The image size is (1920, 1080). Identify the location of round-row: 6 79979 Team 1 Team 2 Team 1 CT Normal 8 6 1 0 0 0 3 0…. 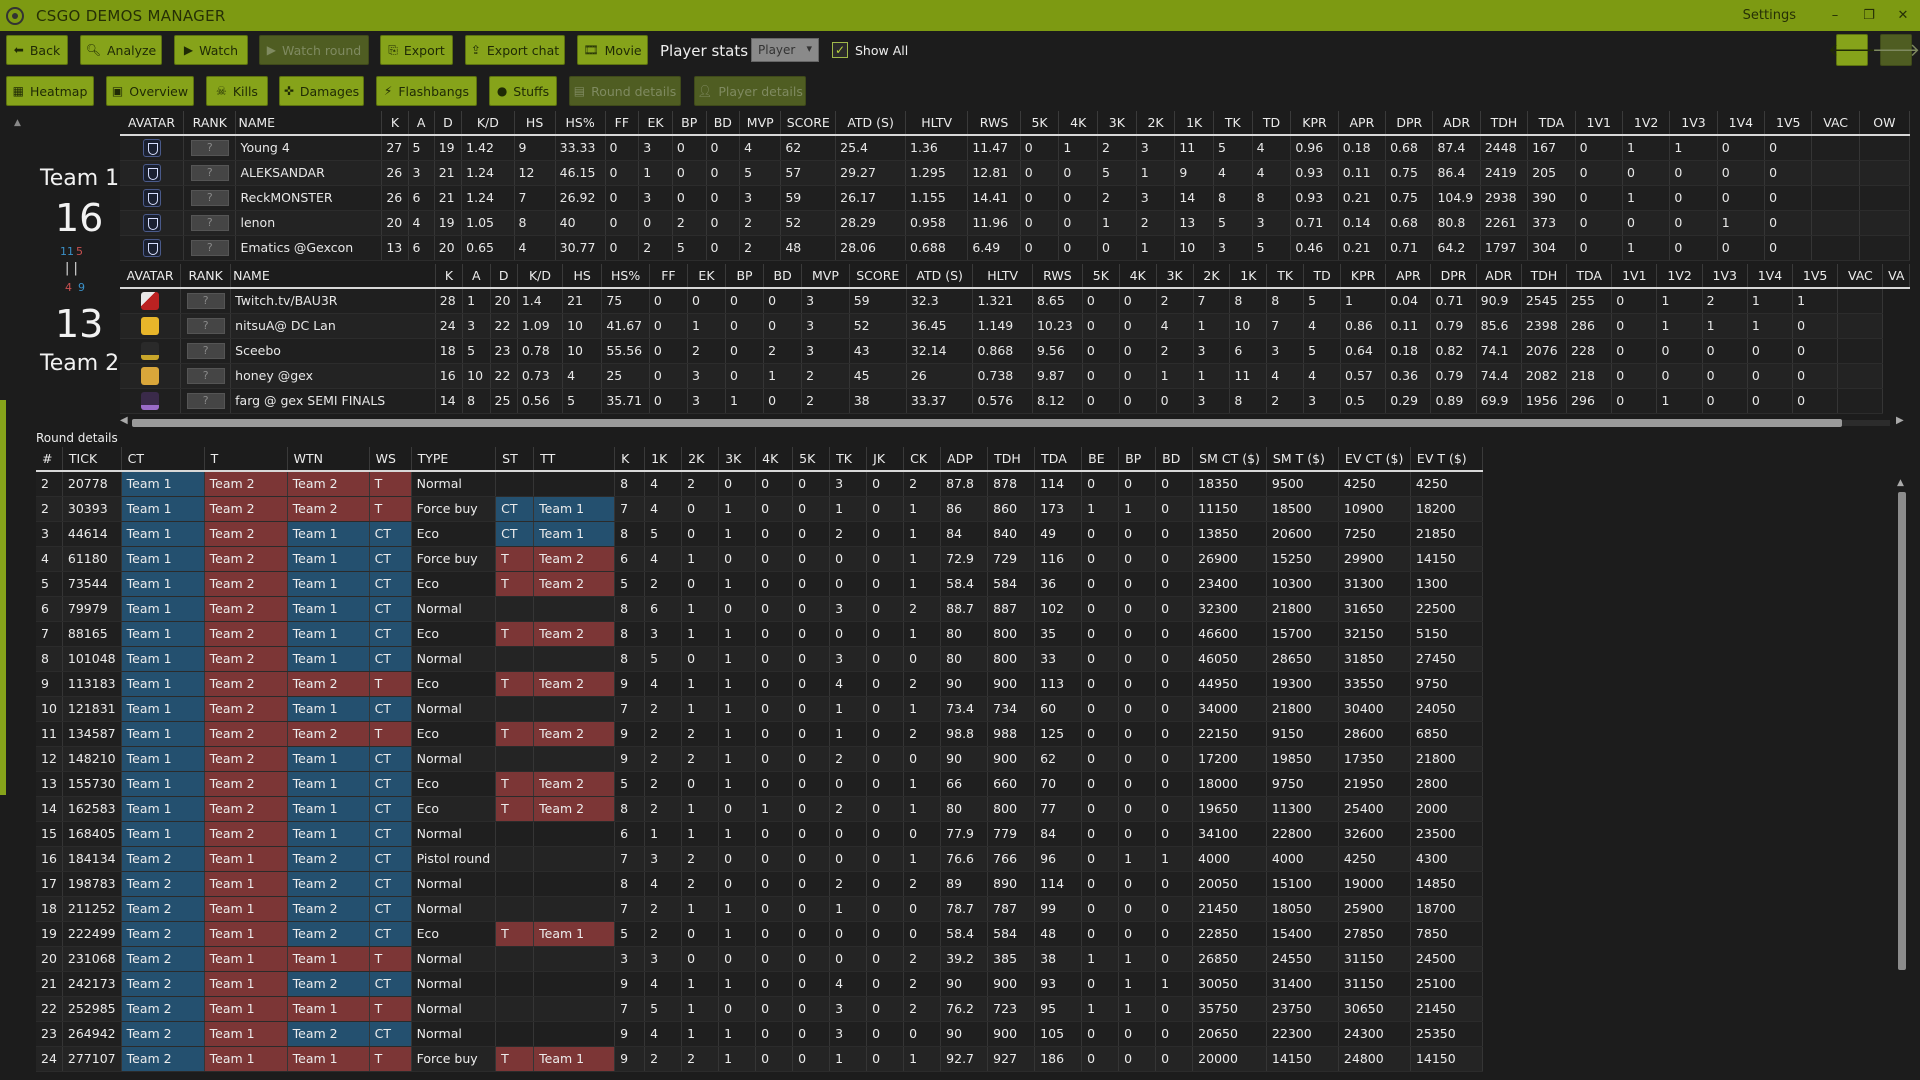
(759, 609).